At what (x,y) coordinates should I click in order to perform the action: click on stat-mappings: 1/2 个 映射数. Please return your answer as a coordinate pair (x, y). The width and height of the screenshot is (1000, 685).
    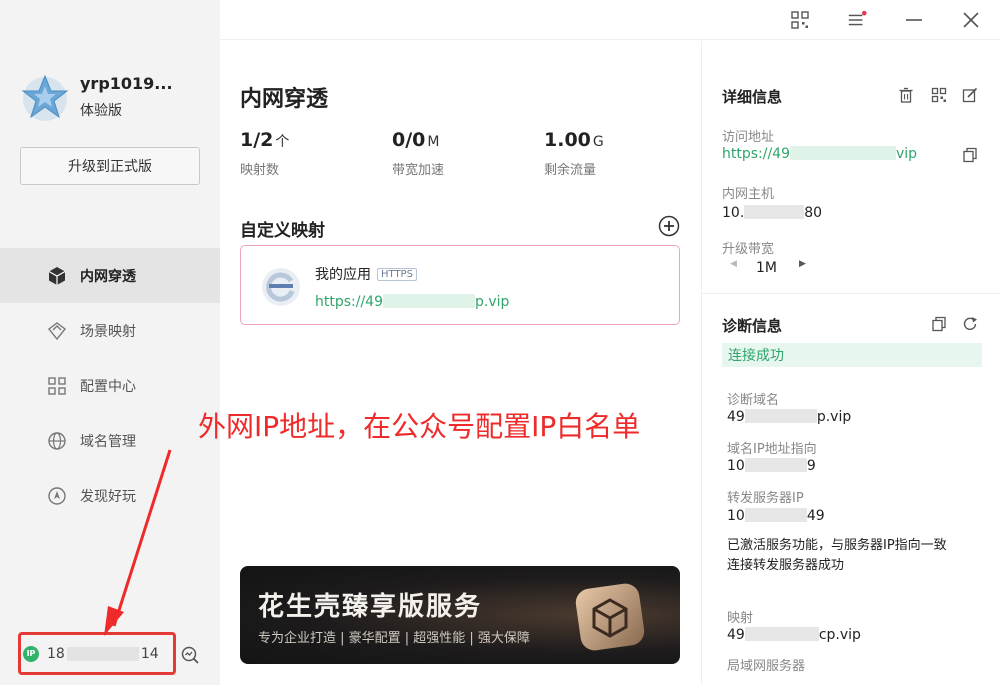
    Looking at the image, I should click on (264, 153).